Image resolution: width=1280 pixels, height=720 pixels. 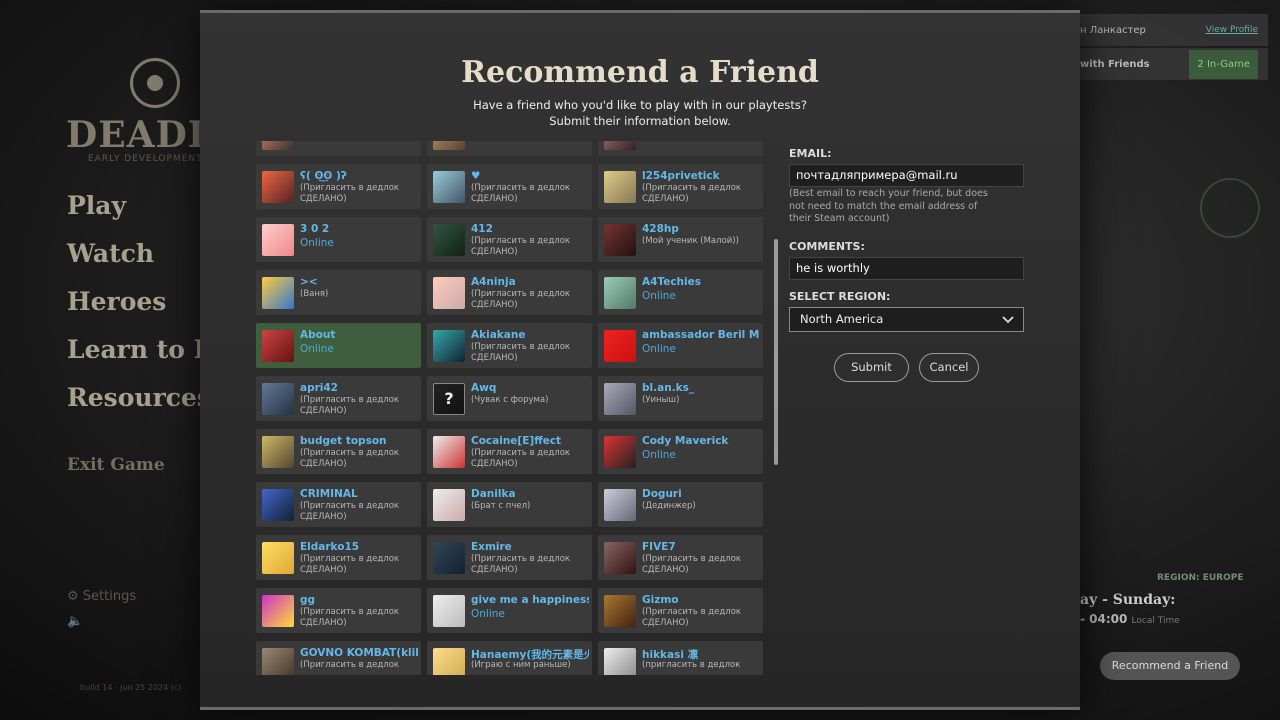 I want to click on region-value: North America, so click(x=842, y=319).